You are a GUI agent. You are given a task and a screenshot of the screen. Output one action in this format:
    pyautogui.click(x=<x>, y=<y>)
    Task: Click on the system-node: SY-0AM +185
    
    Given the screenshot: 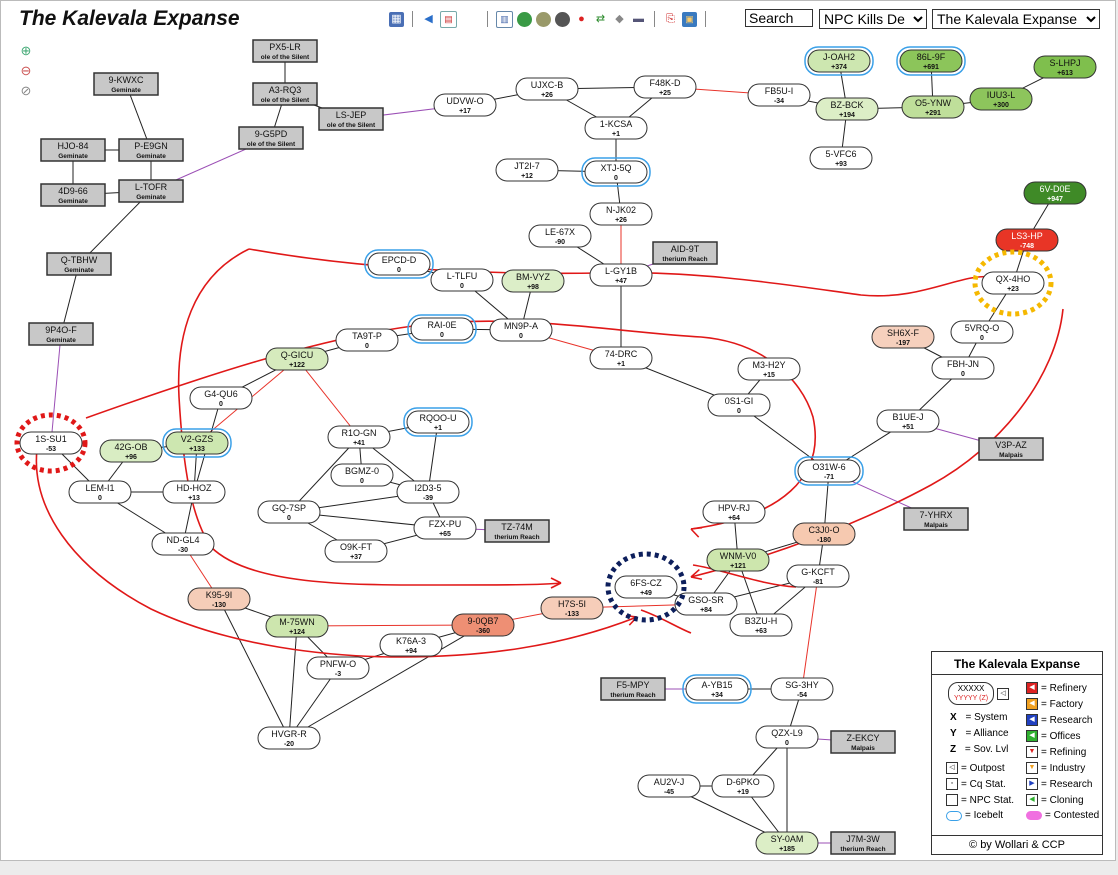 What is the action you would take?
    pyautogui.click(x=787, y=843)
    